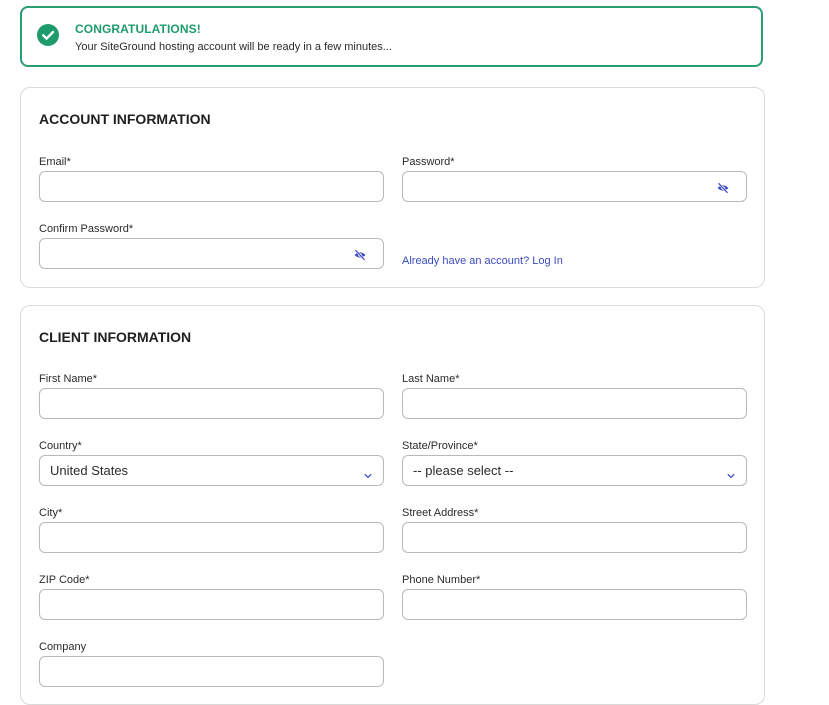 The height and width of the screenshot is (705, 829). Describe the element at coordinates (564, 187) in the screenshot. I see `password-input` at that location.